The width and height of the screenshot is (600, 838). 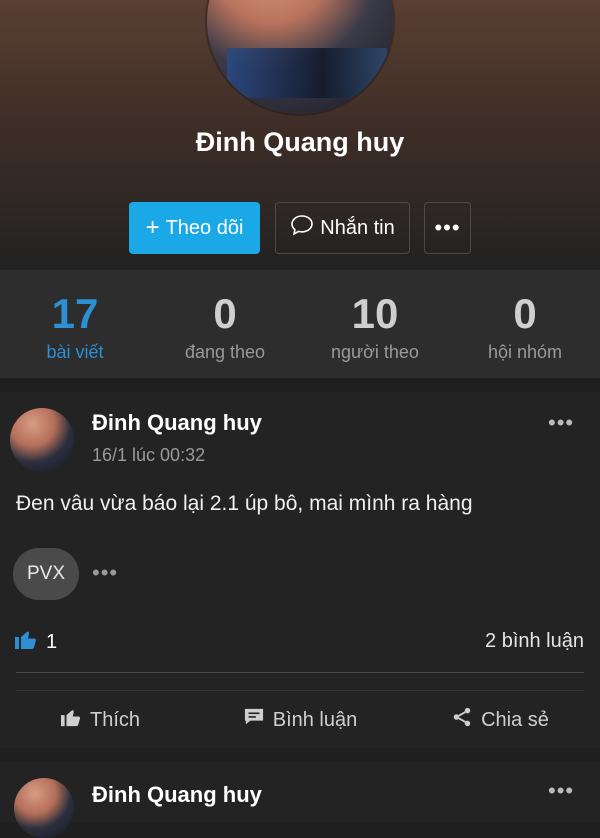 I want to click on message-label: Nhắn tin, so click(x=357, y=227).